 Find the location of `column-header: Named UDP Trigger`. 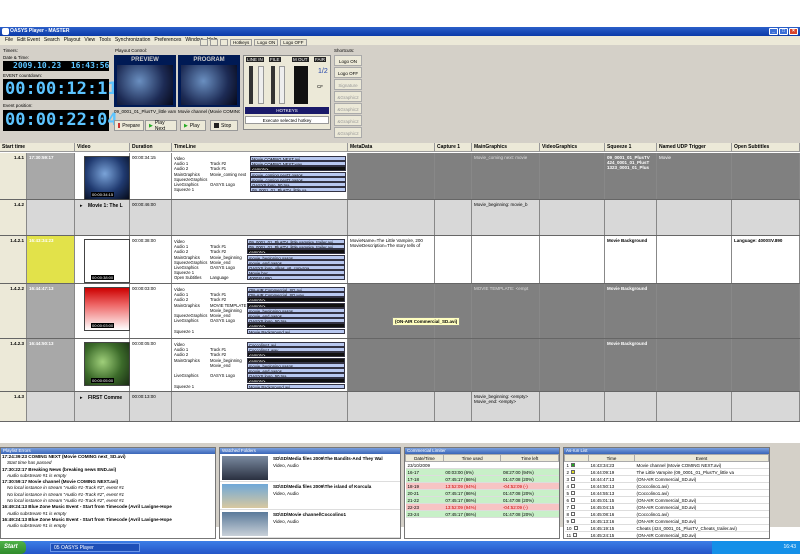

column-header: Named UDP Trigger is located at coordinates (694, 147).